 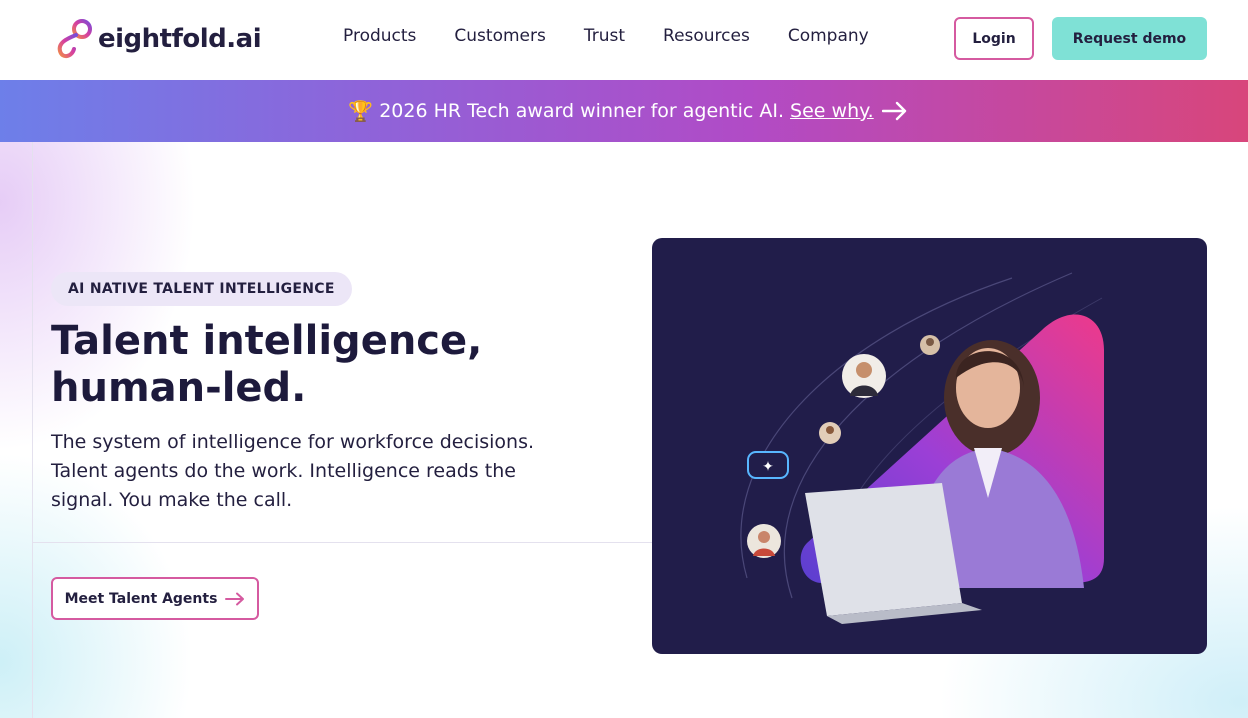 What do you see at coordinates (604, 36) in the screenshot?
I see `nav-item-trust: Trust` at bounding box center [604, 36].